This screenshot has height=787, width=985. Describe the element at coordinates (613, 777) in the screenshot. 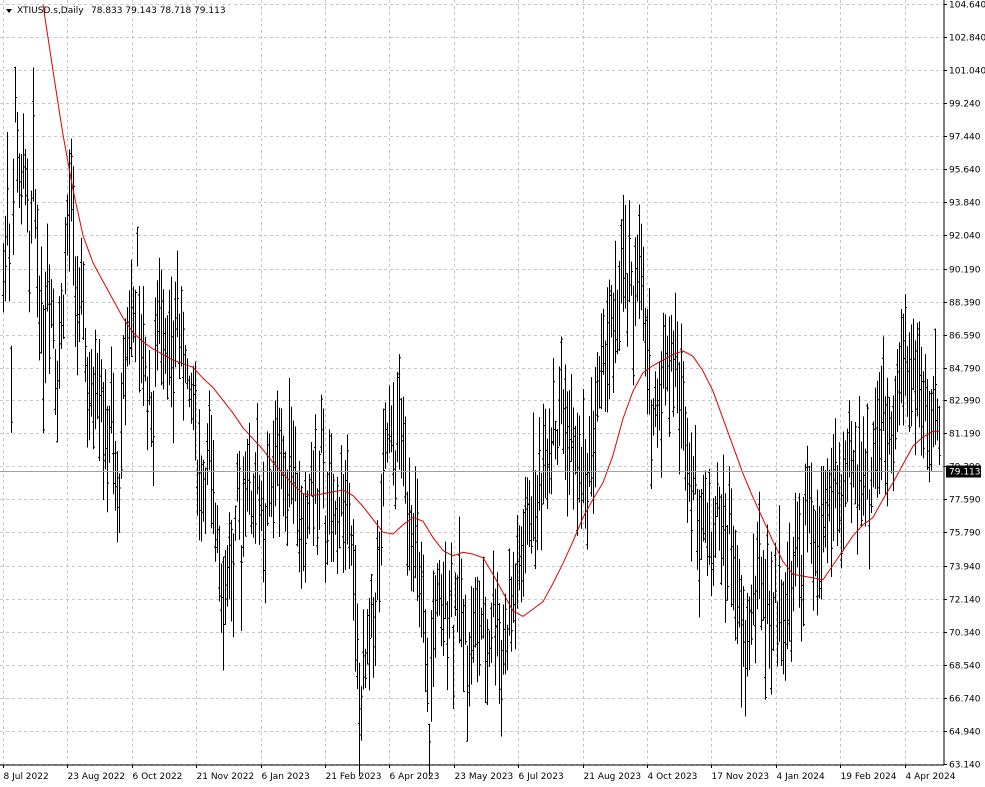

I see `x-tick-label: 21 Aug 2023` at that location.